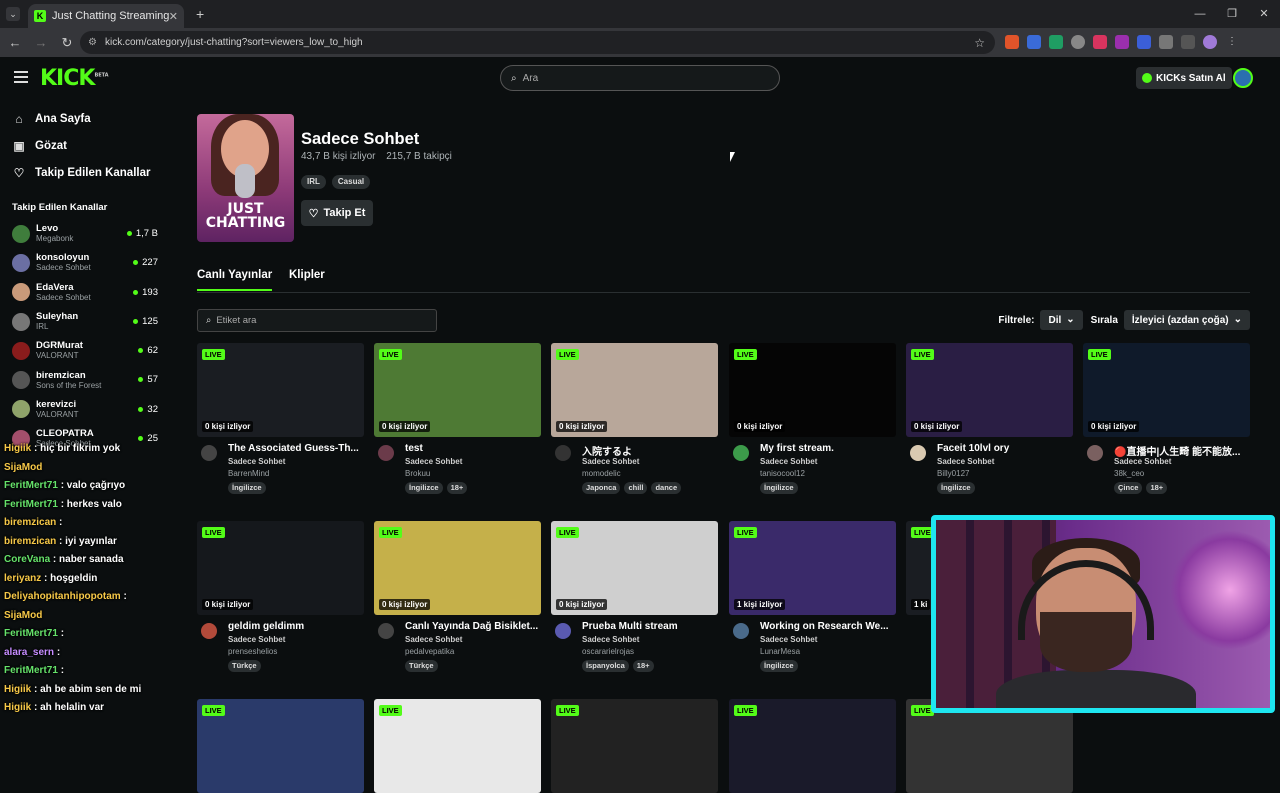 The width and height of the screenshot is (1280, 793). What do you see at coordinates (812, 568) in the screenshot?
I see `stream-thumbnail: LIVE 1 kişi izliyor` at bounding box center [812, 568].